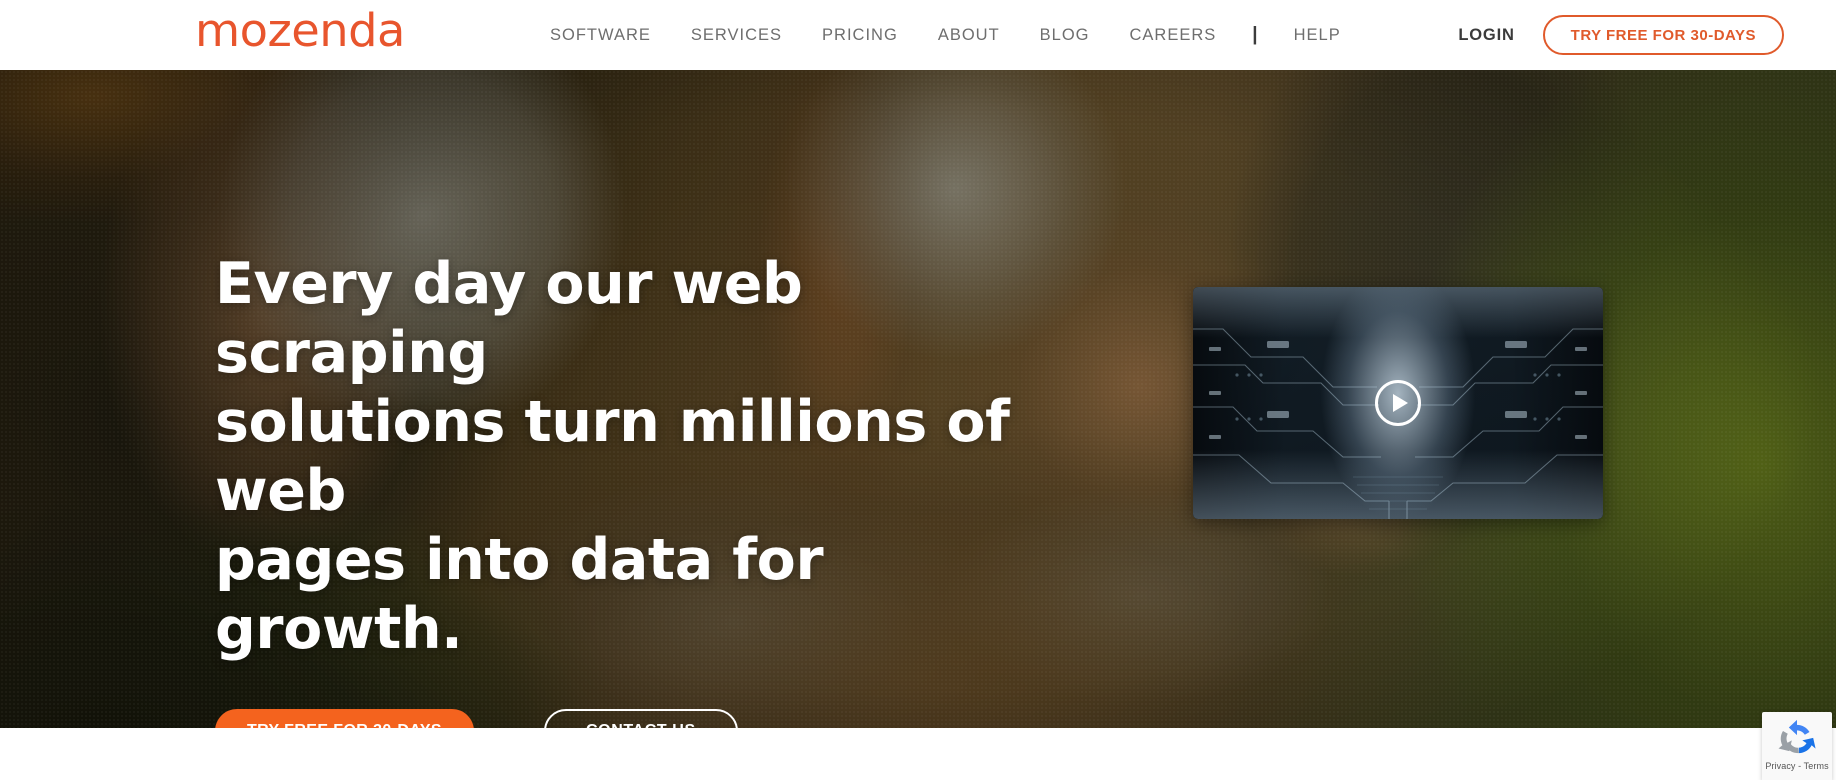  What do you see at coordinates (860, 35) in the screenshot?
I see `nav-item-pricing: PRICING` at bounding box center [860, 35].